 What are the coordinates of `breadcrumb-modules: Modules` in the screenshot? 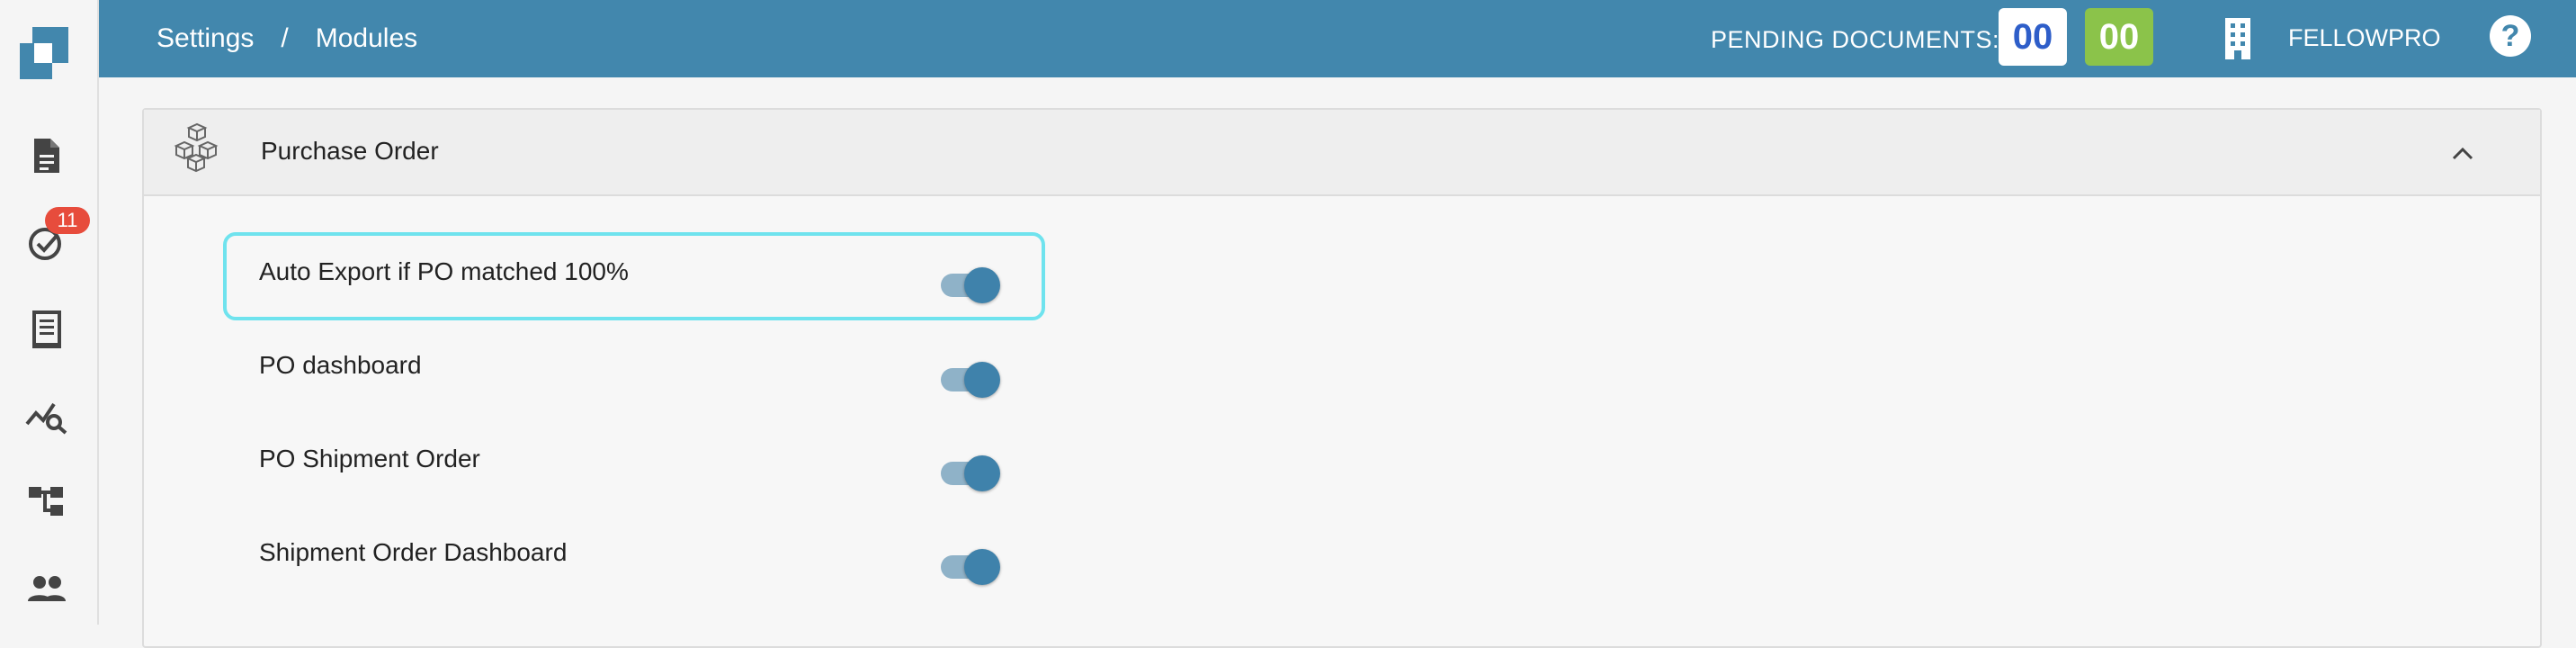 It's located at (366, 38).